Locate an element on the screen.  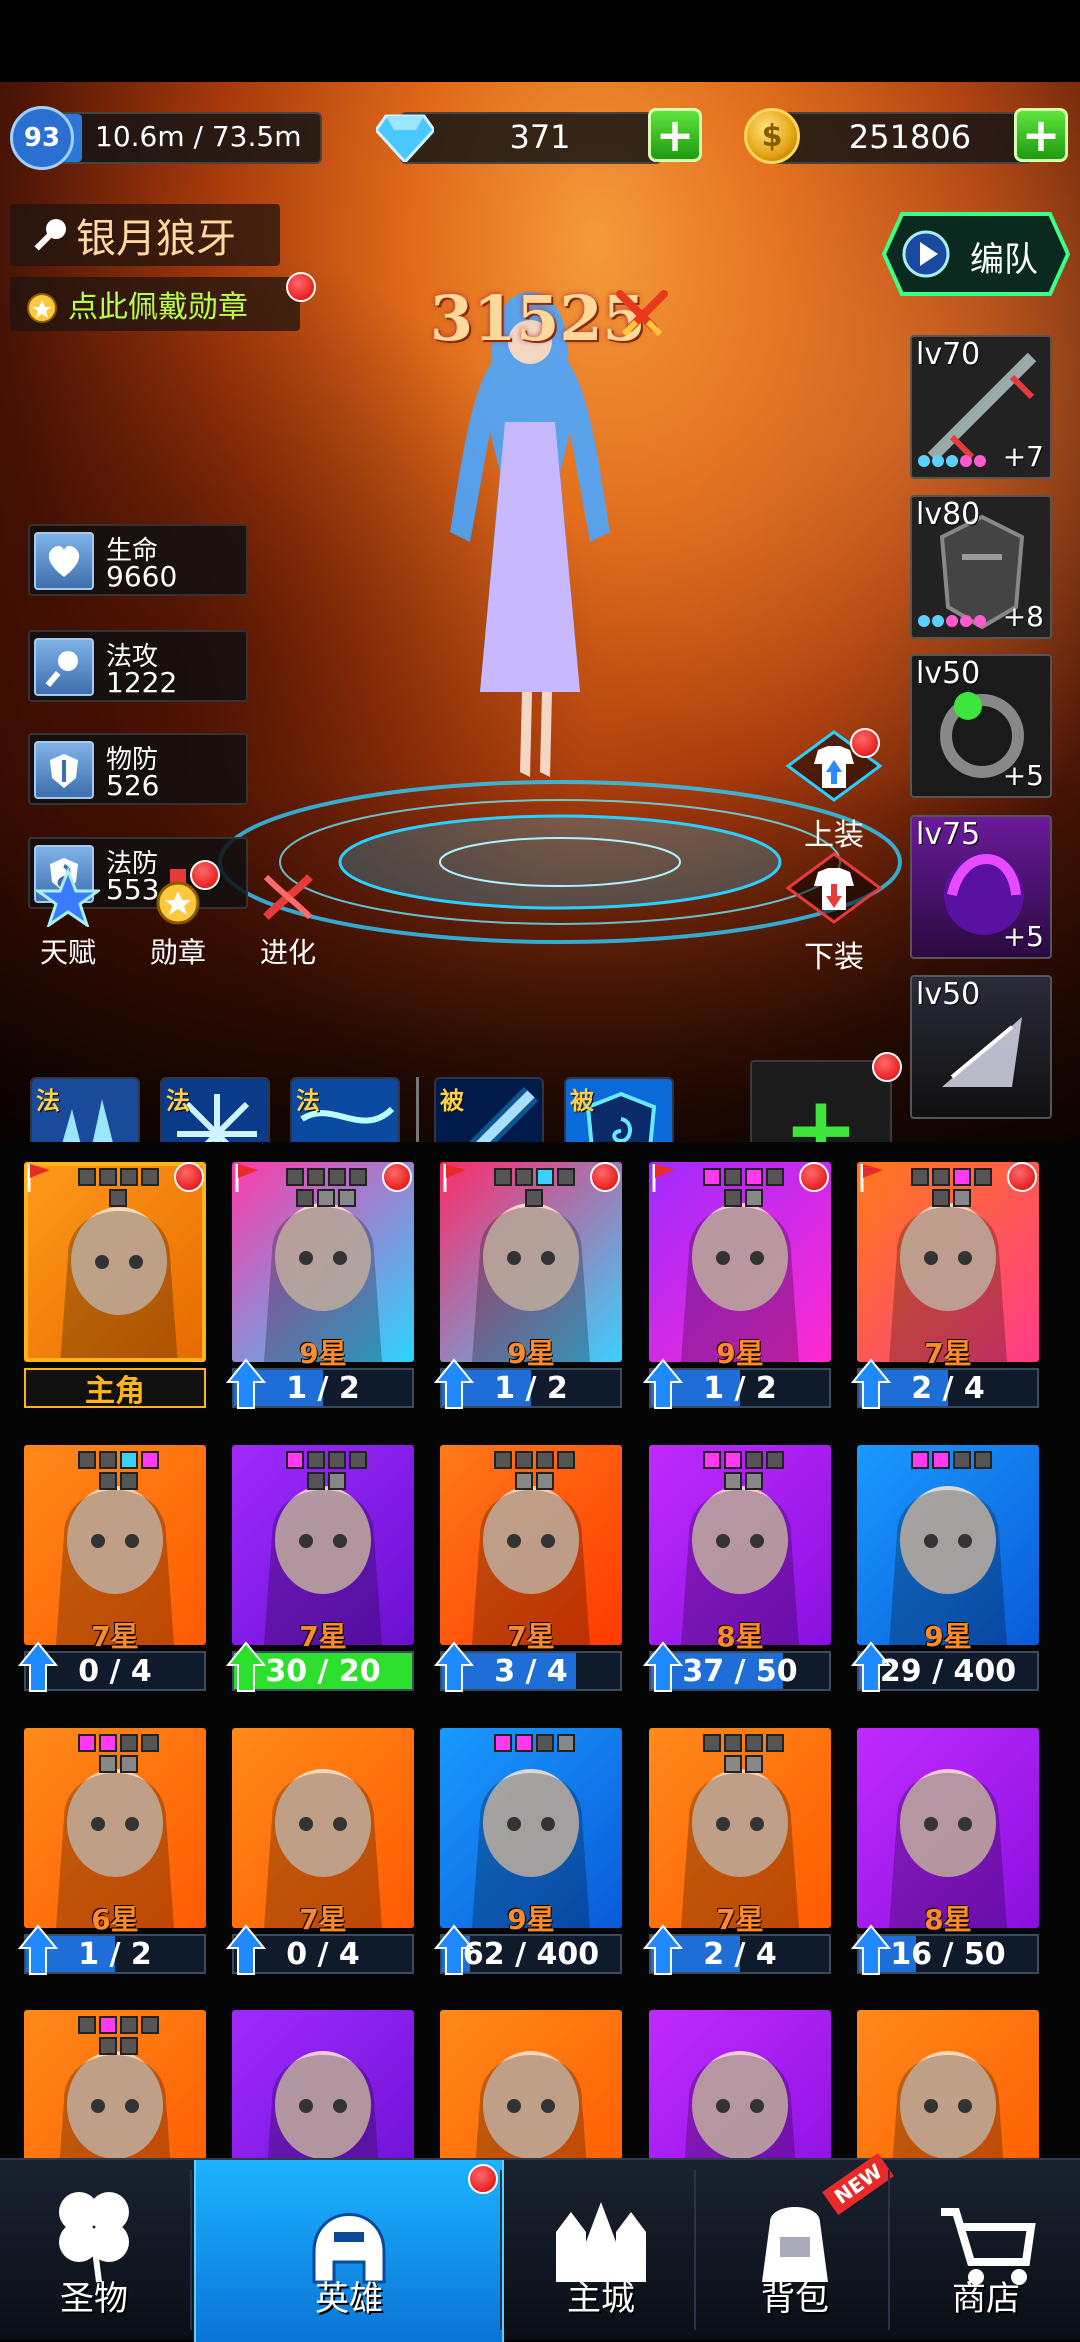
equipment-slot-4: lv50 is located at coordinates (981, 1047).